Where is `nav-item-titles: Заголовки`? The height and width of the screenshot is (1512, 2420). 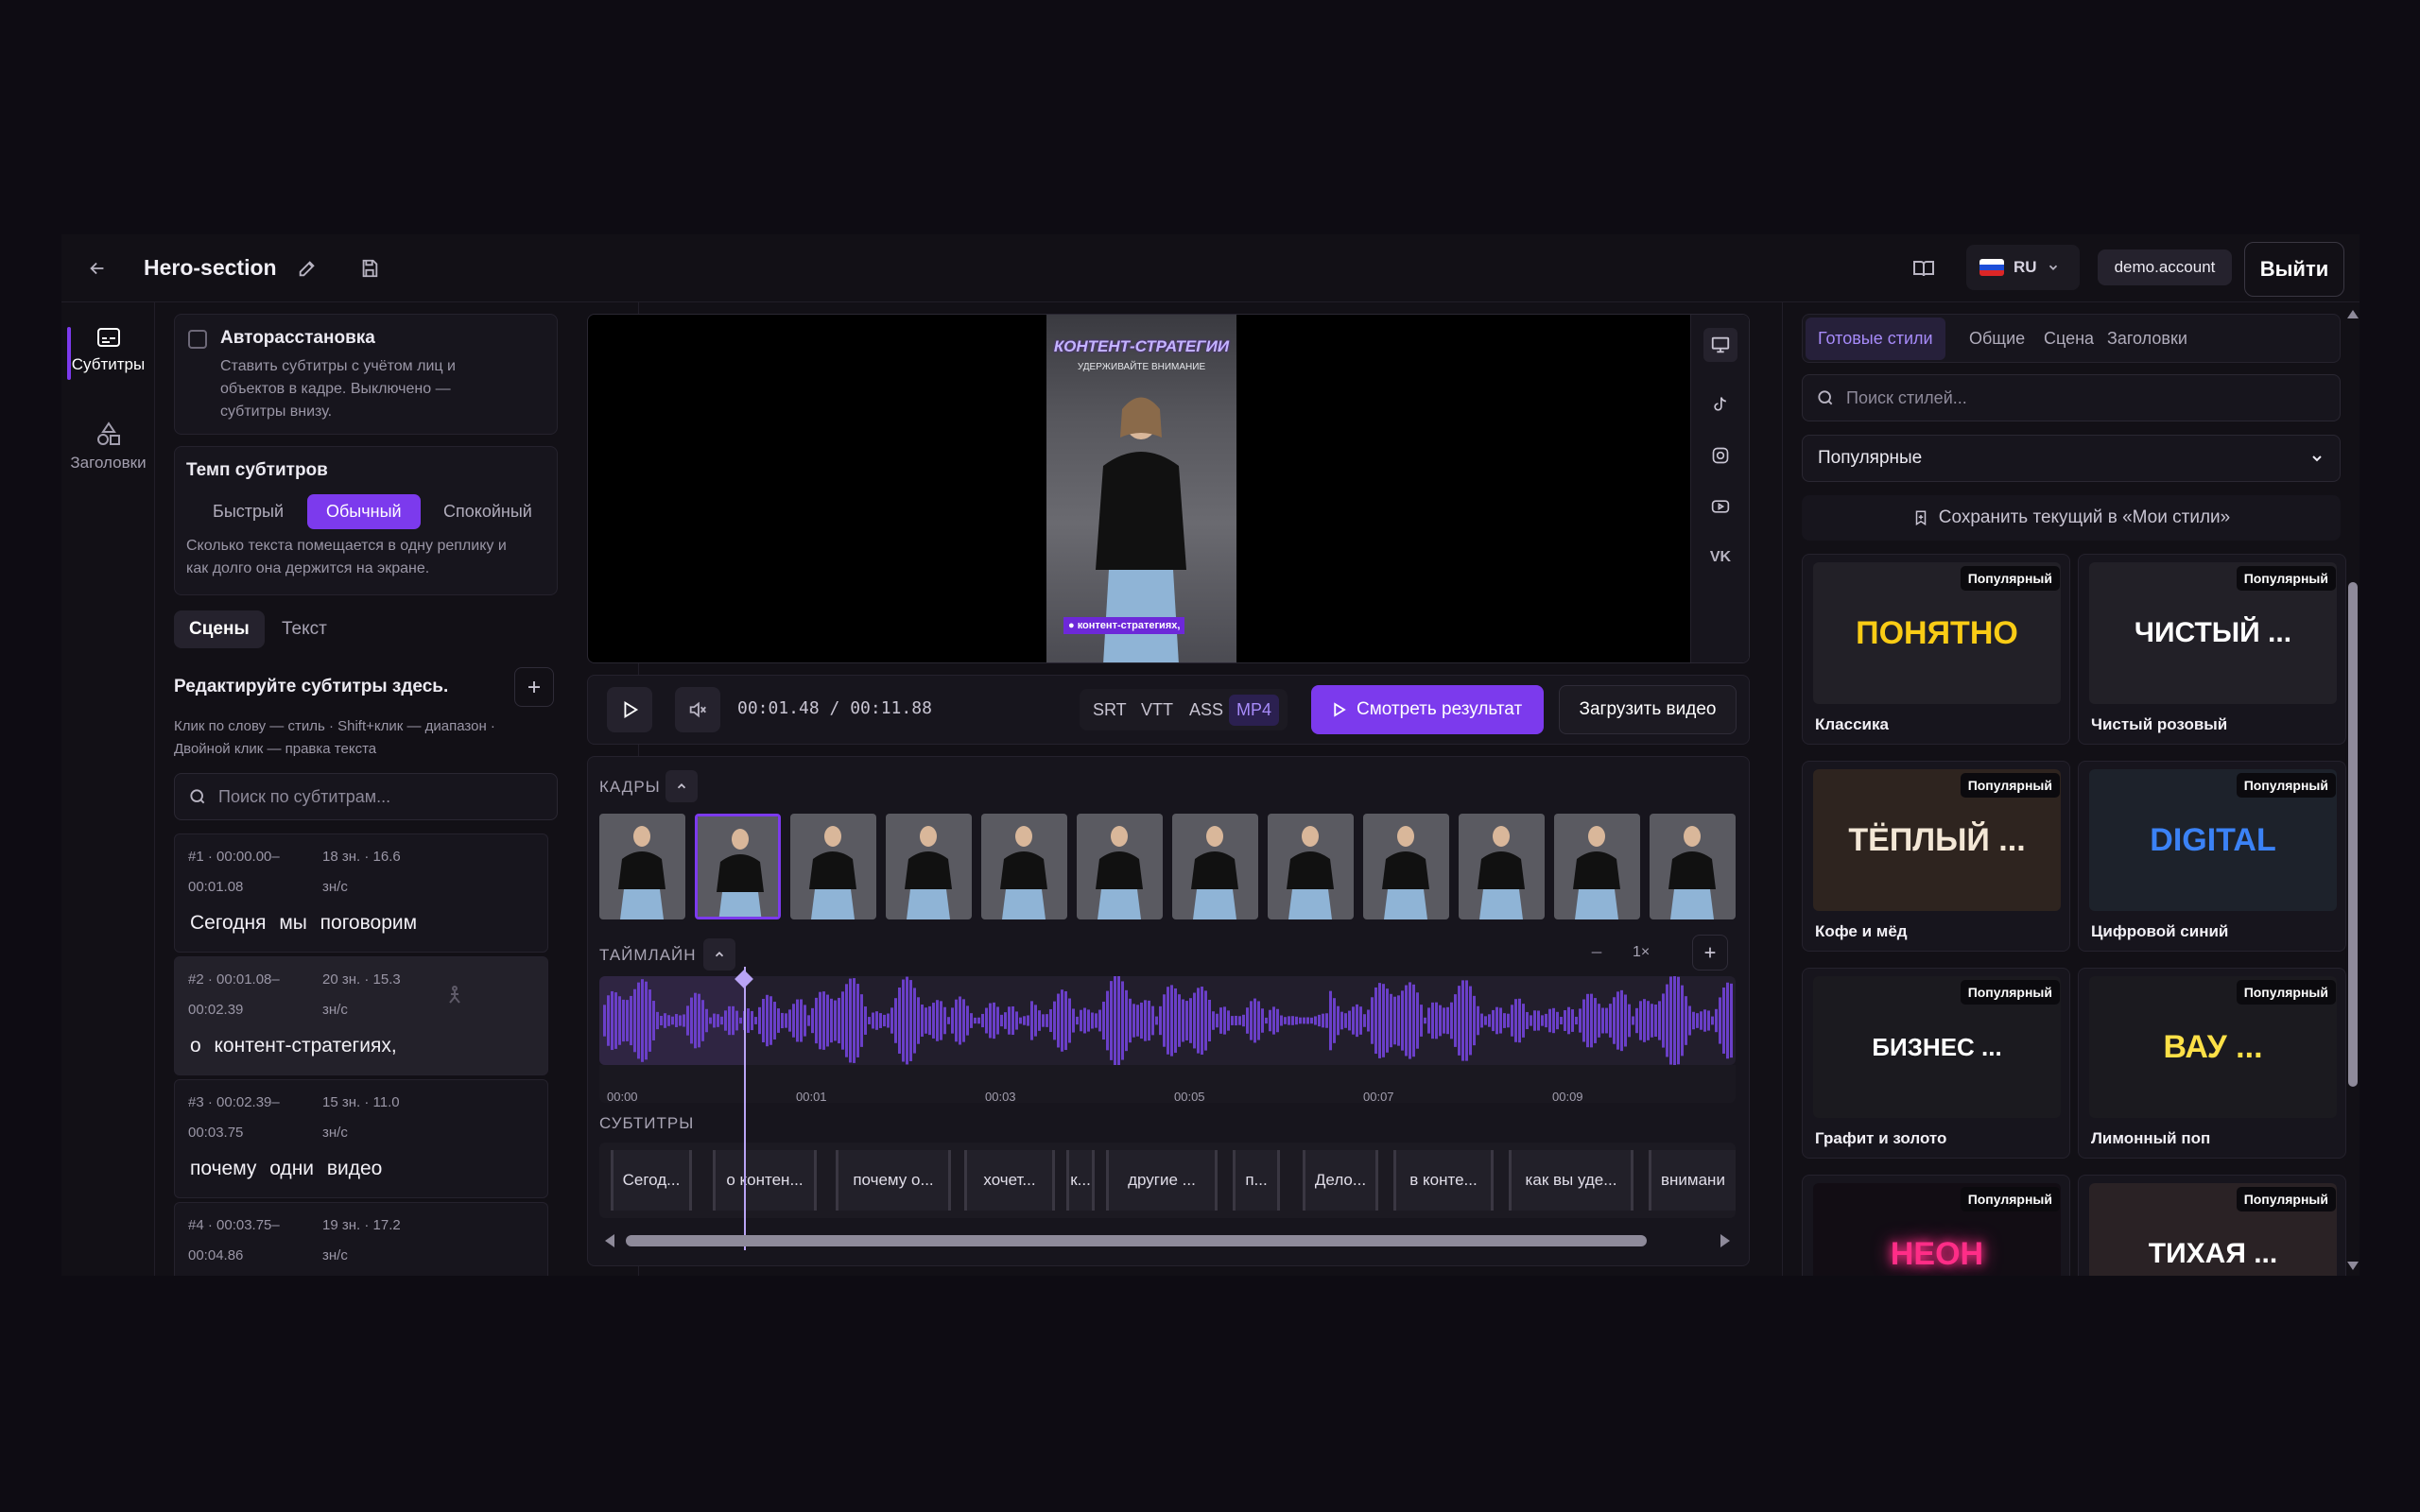
nav-item-titles: Заголовки is located at coordinates (108, 446).